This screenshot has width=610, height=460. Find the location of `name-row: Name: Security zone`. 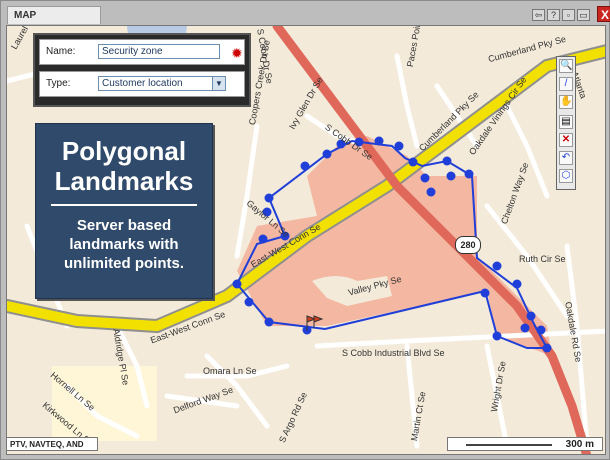

name-row: Name: Security zone is located at coordinates (142, 52).